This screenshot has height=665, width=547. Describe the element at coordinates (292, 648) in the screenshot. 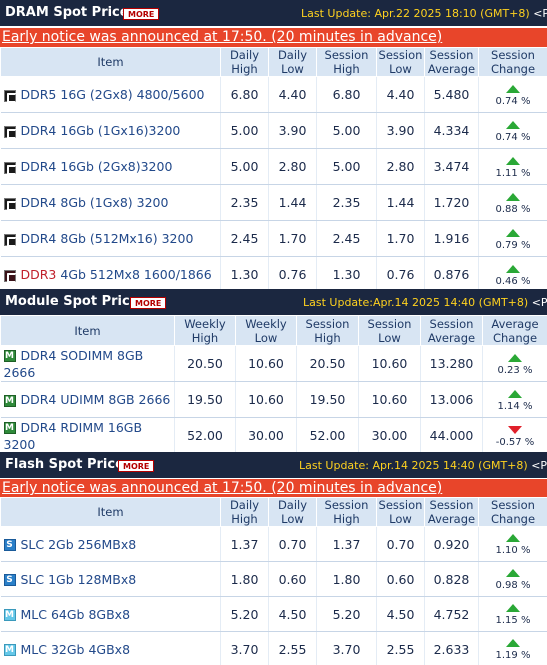

I see `daily-low-cell: 2.55` at that location.